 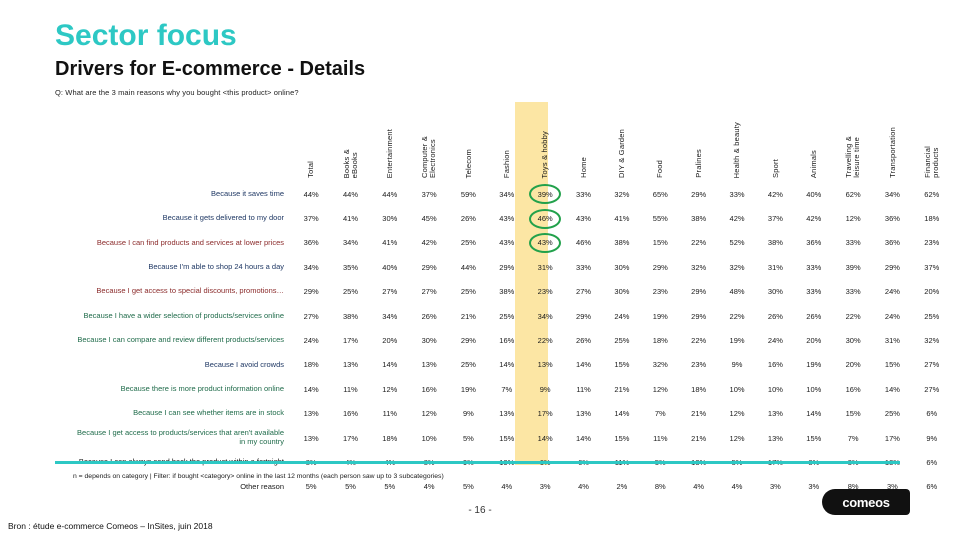 I want to click on data-cell: 39%, so click(x=853, y=267).